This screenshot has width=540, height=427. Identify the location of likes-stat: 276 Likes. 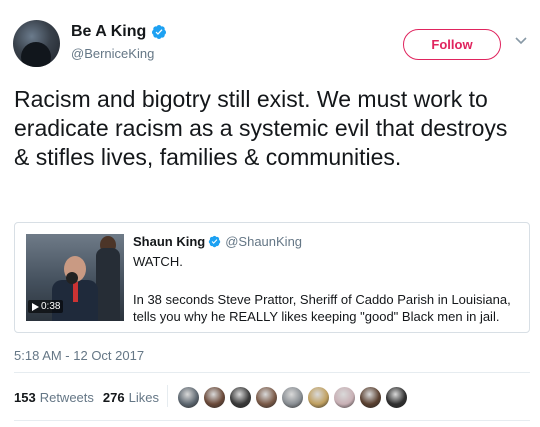
(131, 397).